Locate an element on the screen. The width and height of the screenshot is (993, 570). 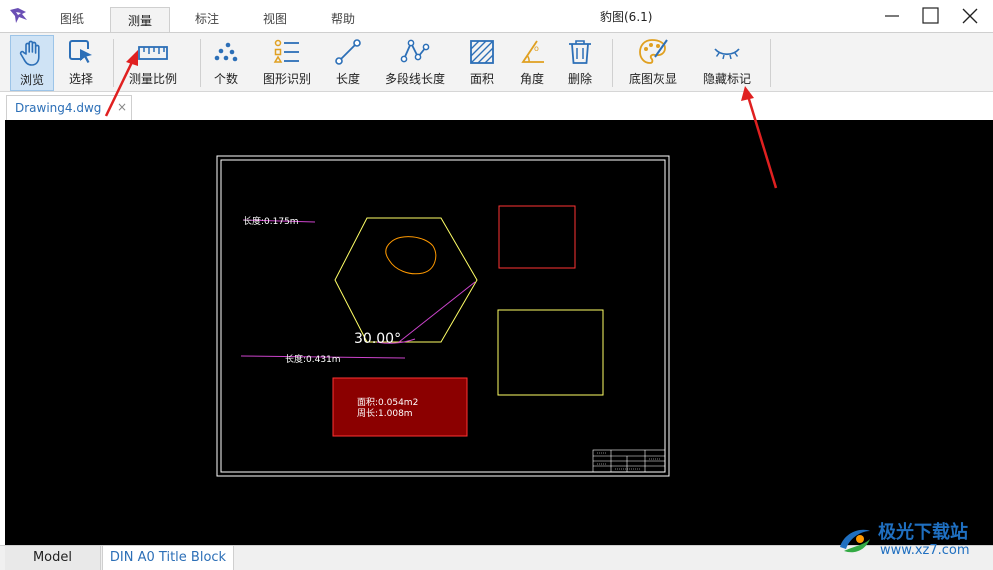
hide-marks-label: 隐藏标记 is located at coordinates (726, 79).